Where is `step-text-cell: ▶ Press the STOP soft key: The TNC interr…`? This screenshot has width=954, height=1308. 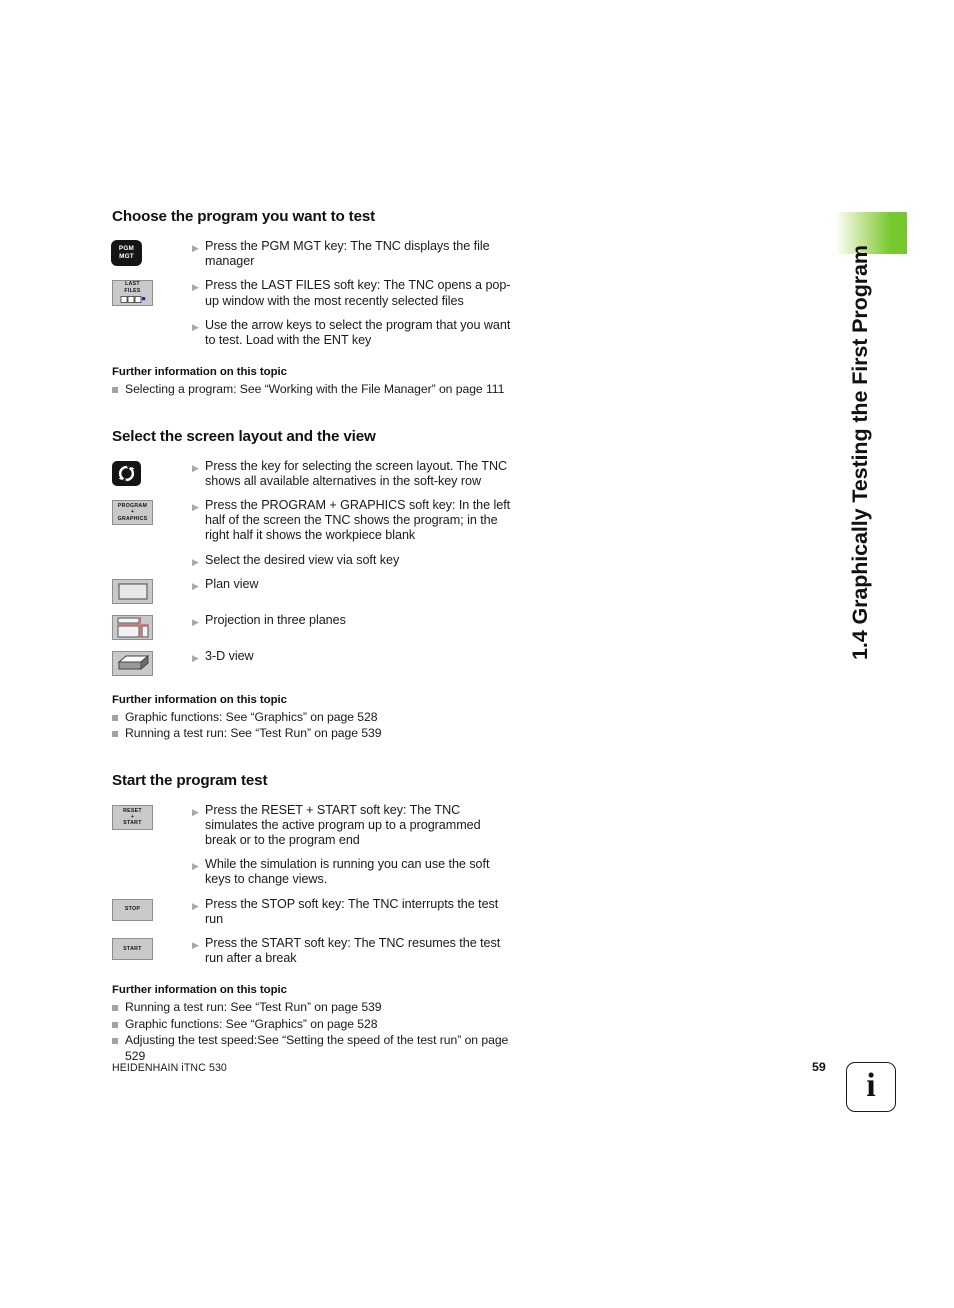 step-text-cell: ▶ Press the STOP soft key: The TNC interr… is located at coordinates (352, 912).